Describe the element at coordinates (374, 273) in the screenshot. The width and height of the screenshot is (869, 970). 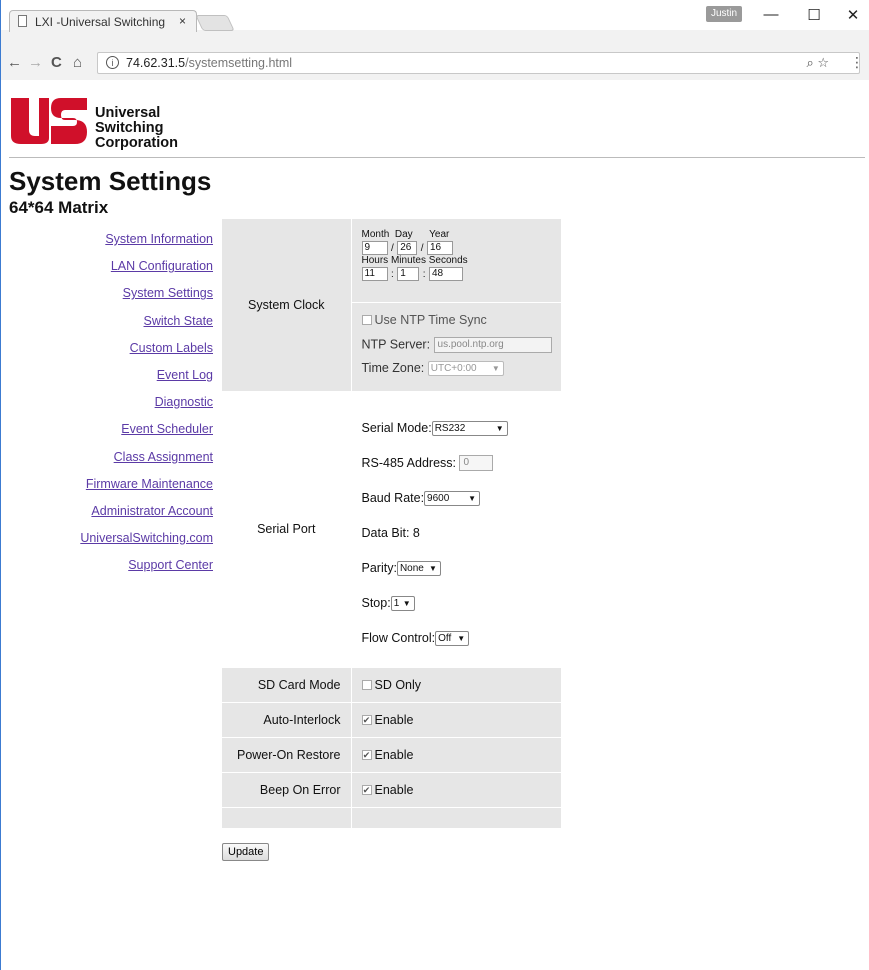
I see `hours-input: 11` at that location.